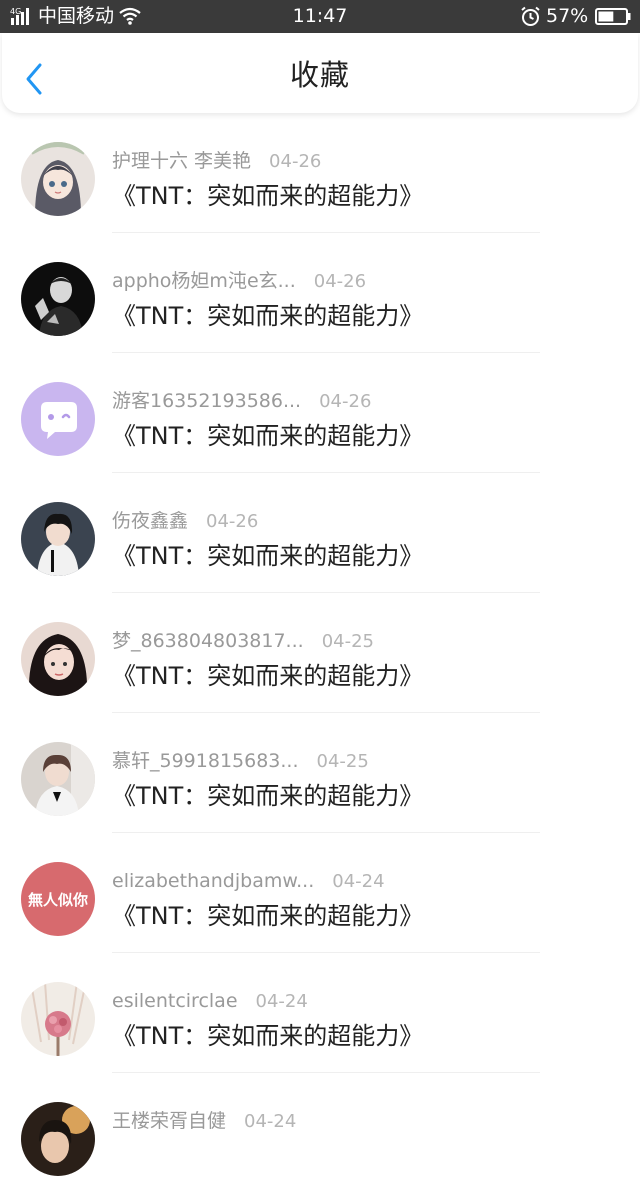 This screenshot has width=640, height=1193. I want to click on item-meta: appho杨妲m沌e玄... 04-26, so click(239, 281).